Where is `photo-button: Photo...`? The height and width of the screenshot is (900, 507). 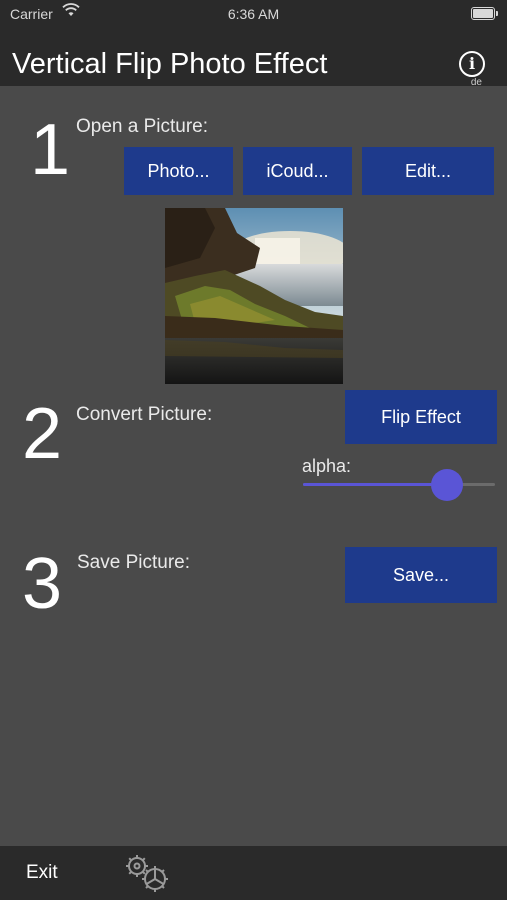 photo-button: Photo... is located at coordinates (178, 171).